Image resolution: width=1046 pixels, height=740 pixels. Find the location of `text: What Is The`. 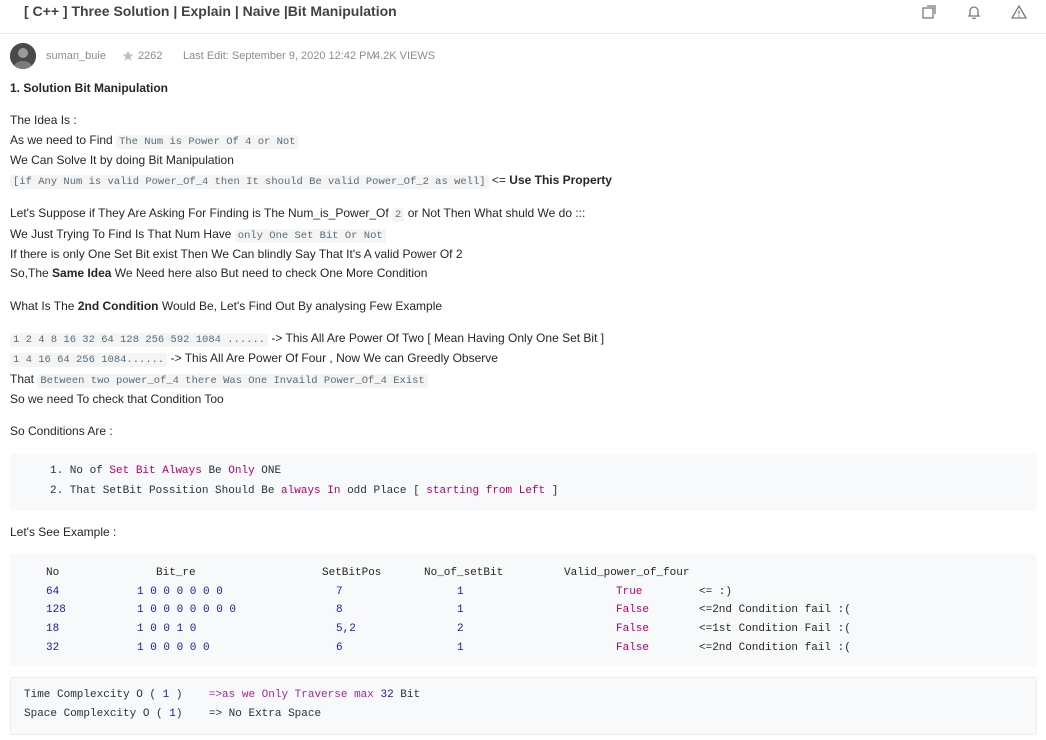

text: What Is The is located at coordinates (42, 306).